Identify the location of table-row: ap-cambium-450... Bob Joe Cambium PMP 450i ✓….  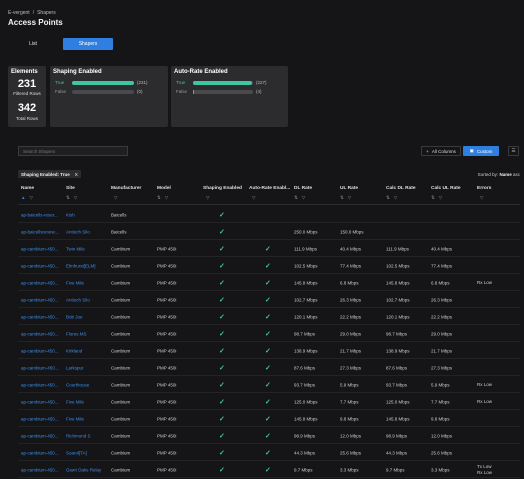
(262, 316).